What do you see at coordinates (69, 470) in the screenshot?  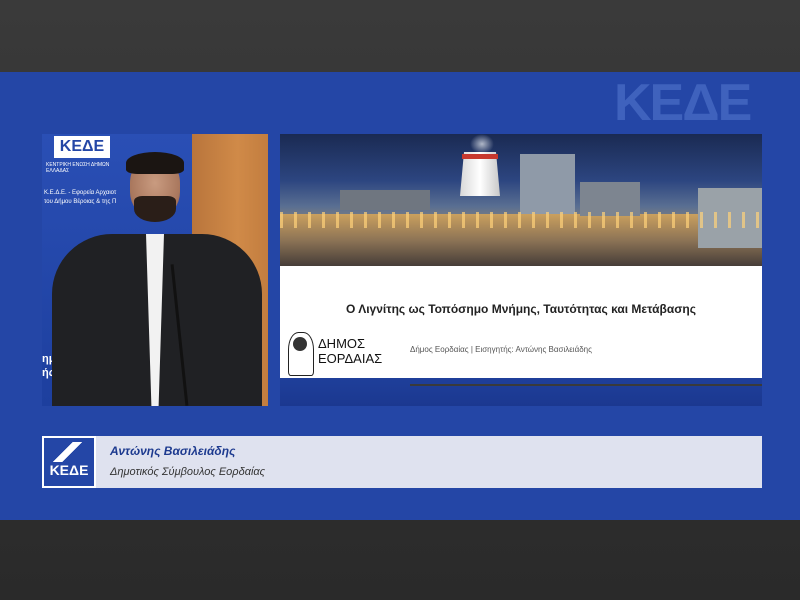 I see `kede-logo-text: ΚΕΔΕ` at bounding box center [69, 470].